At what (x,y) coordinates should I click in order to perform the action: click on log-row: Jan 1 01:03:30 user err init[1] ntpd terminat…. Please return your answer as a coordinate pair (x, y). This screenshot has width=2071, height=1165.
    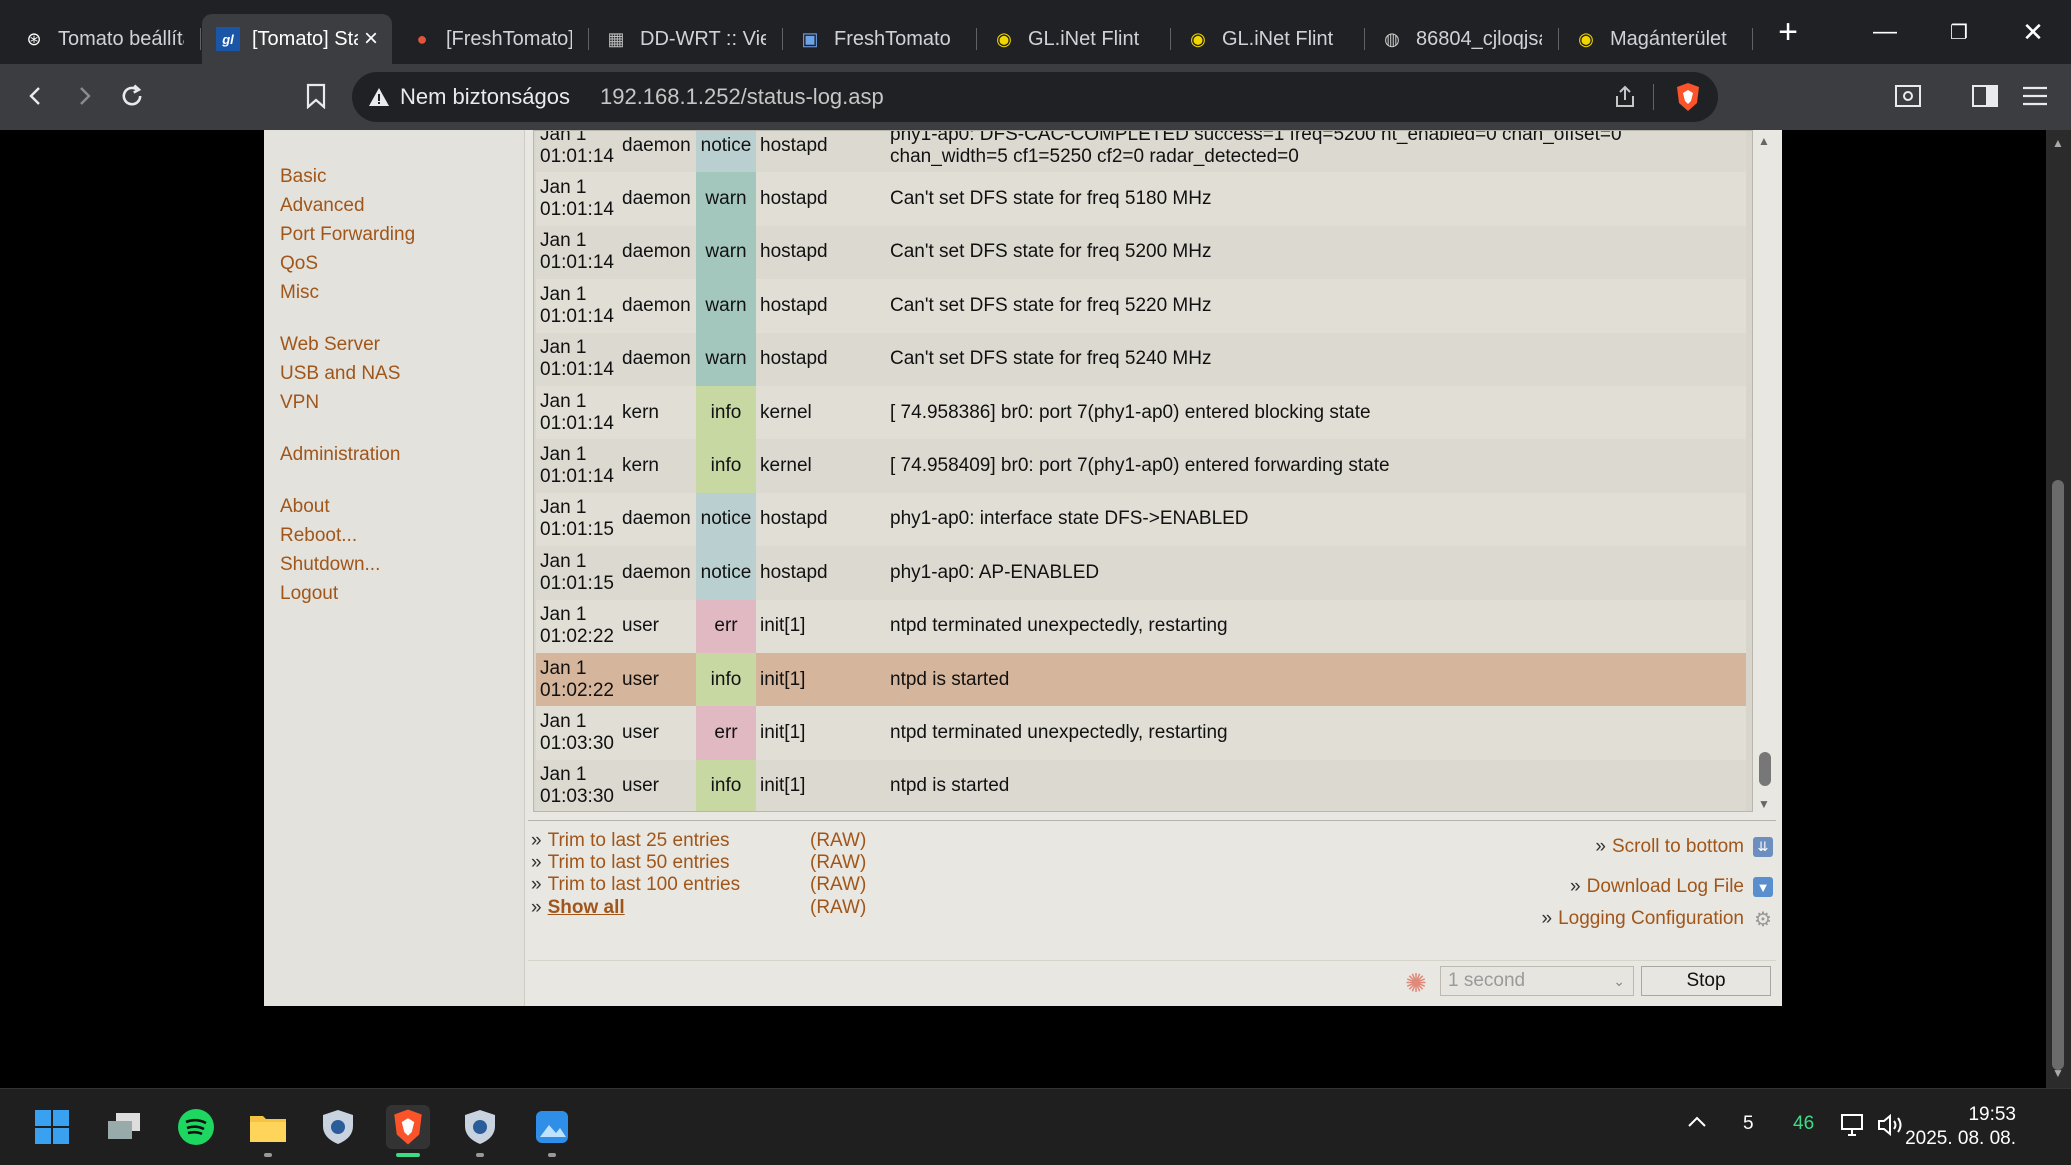
    Looking at the image, I should click on (1141, 733).